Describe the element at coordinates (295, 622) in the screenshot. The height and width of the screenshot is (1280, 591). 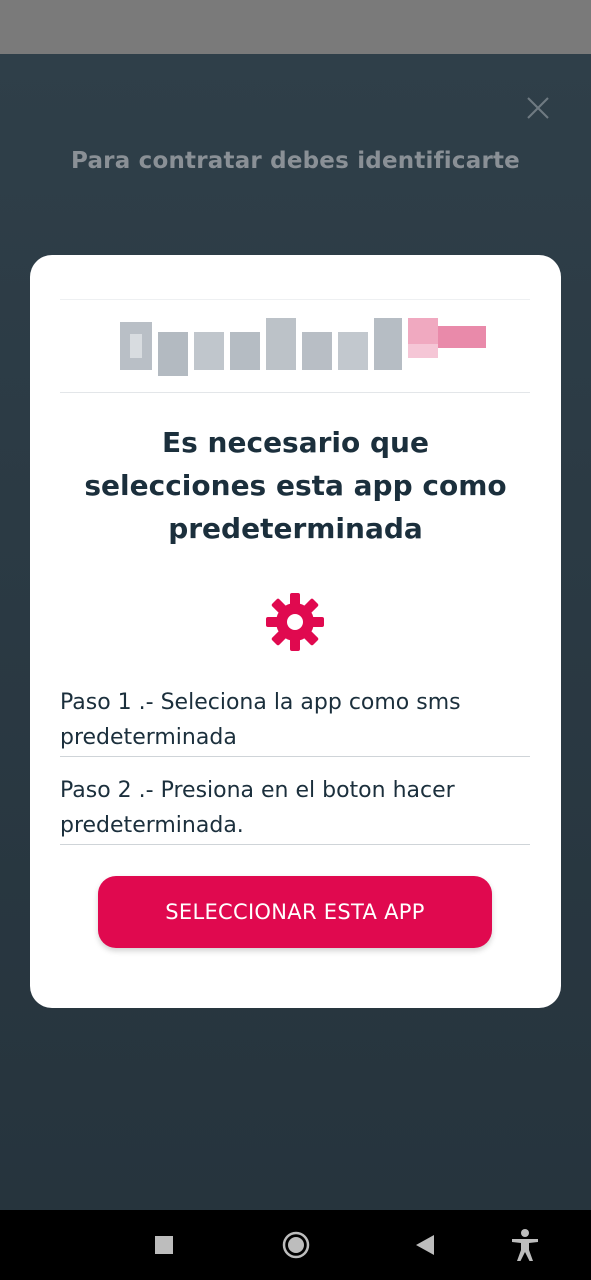
I see `gear-icon` at that location.